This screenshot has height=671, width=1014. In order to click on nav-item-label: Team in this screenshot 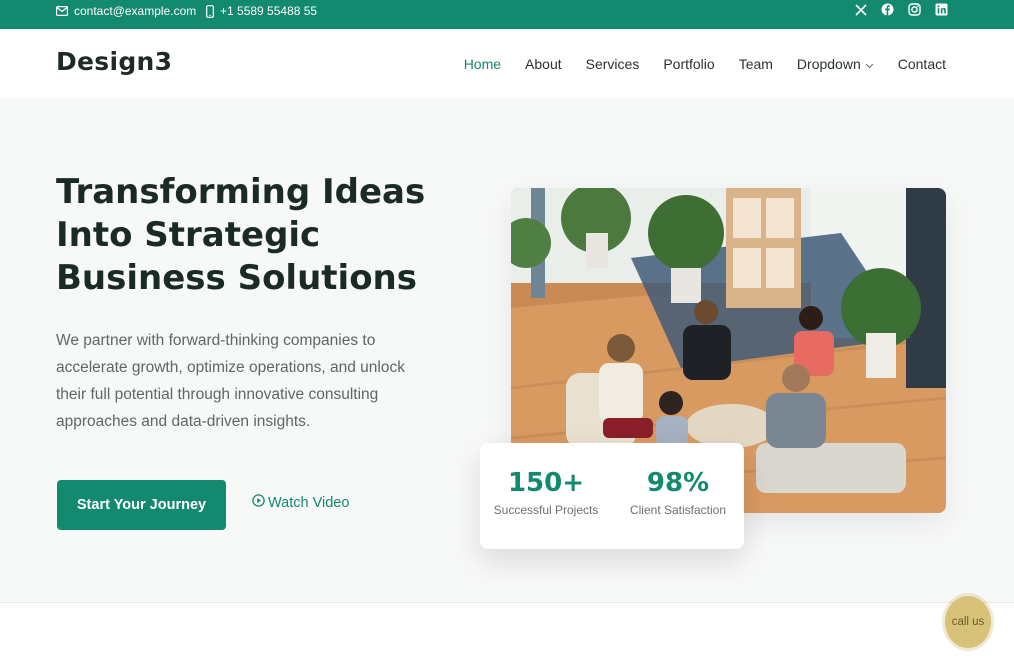, I will do `click(755, 64)`.